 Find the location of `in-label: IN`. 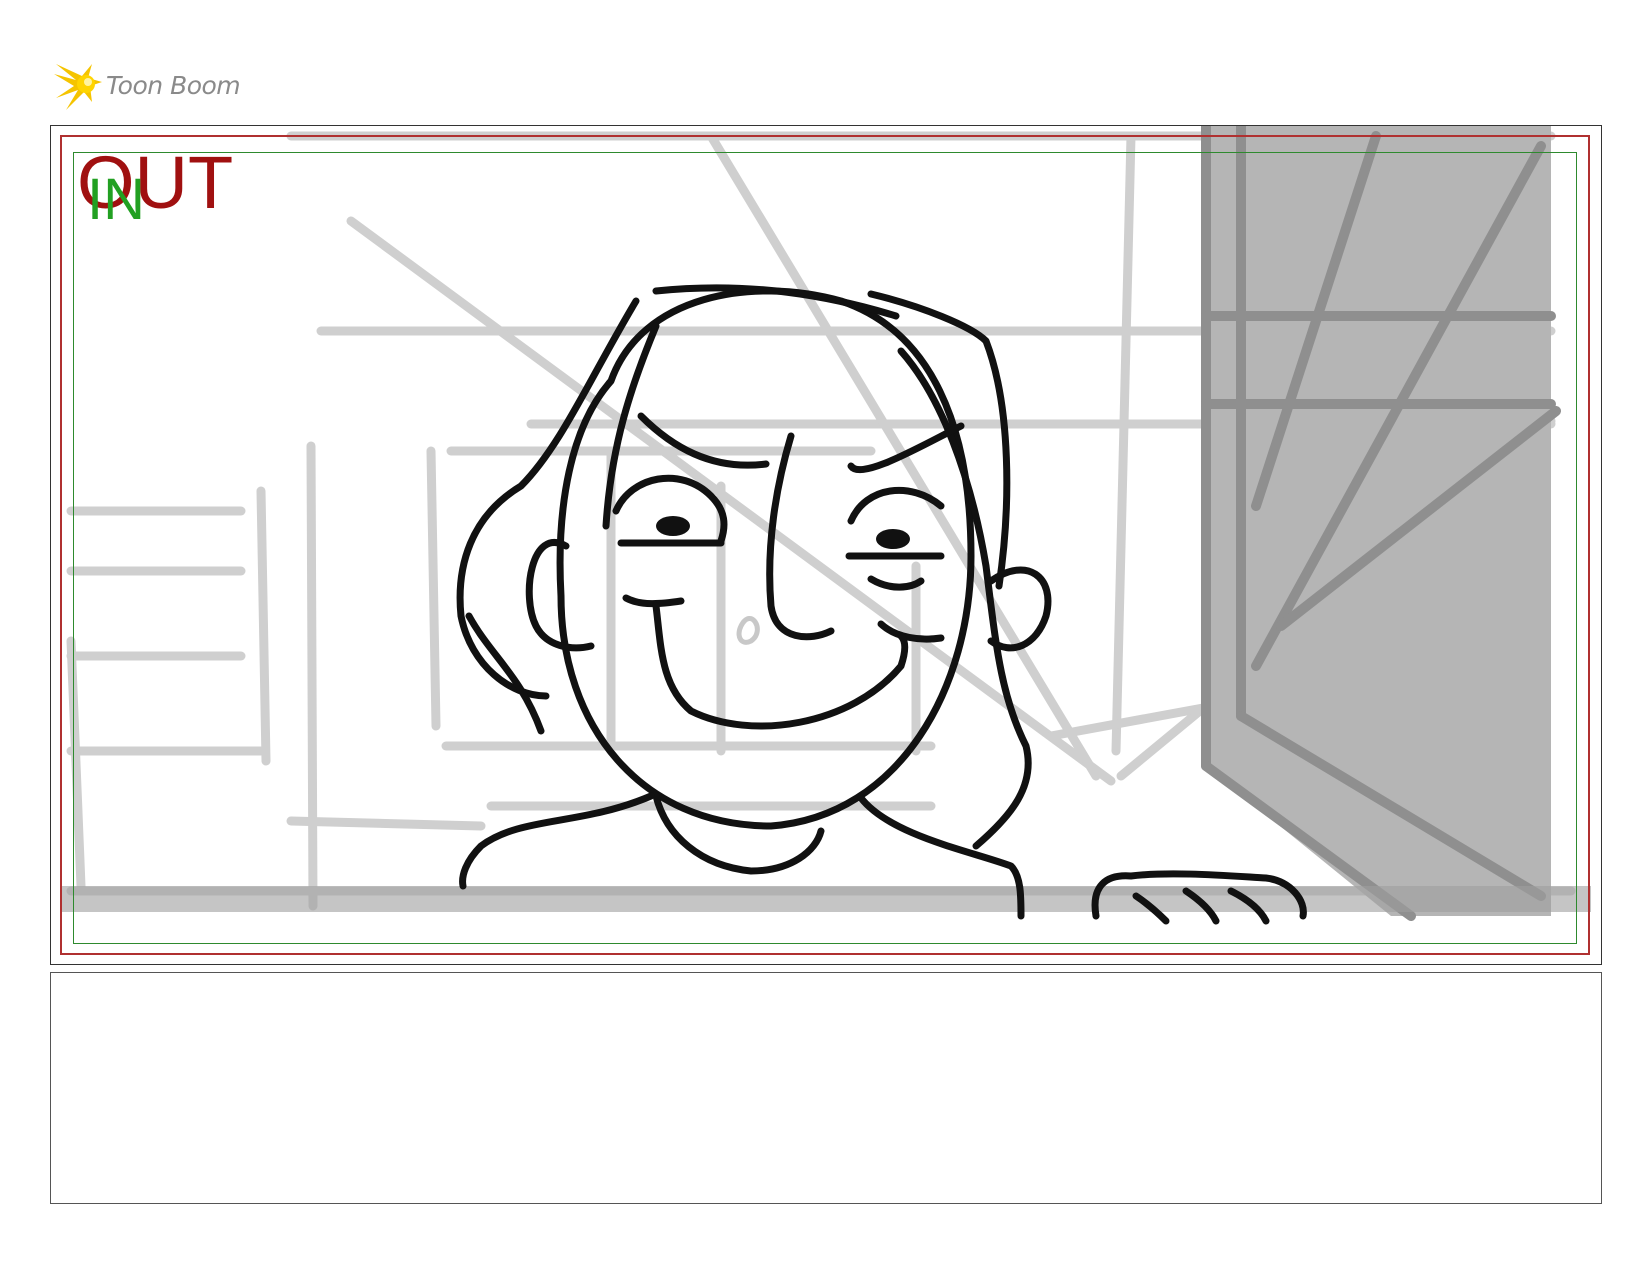

in-label: IN is located at coordinates (116, 199).